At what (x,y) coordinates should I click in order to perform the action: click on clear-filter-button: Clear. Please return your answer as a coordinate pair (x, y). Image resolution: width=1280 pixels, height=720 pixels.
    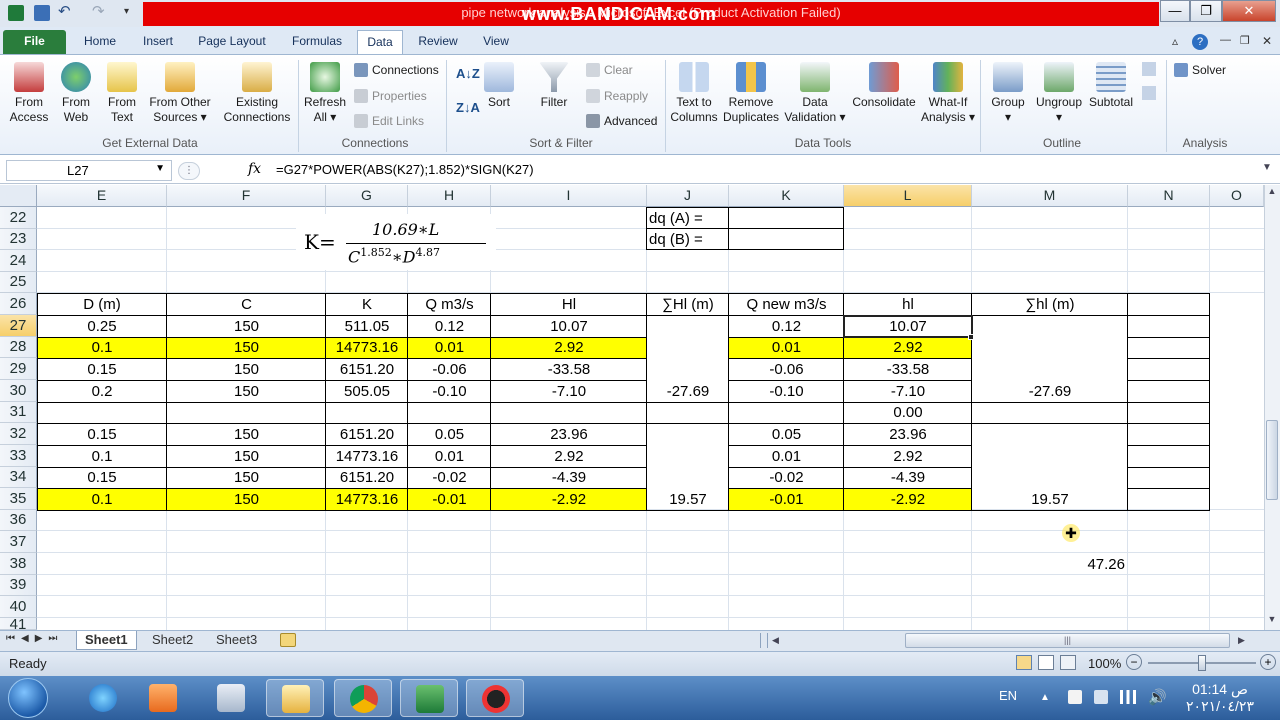
    Looking at the image, I should click on (609, 70).